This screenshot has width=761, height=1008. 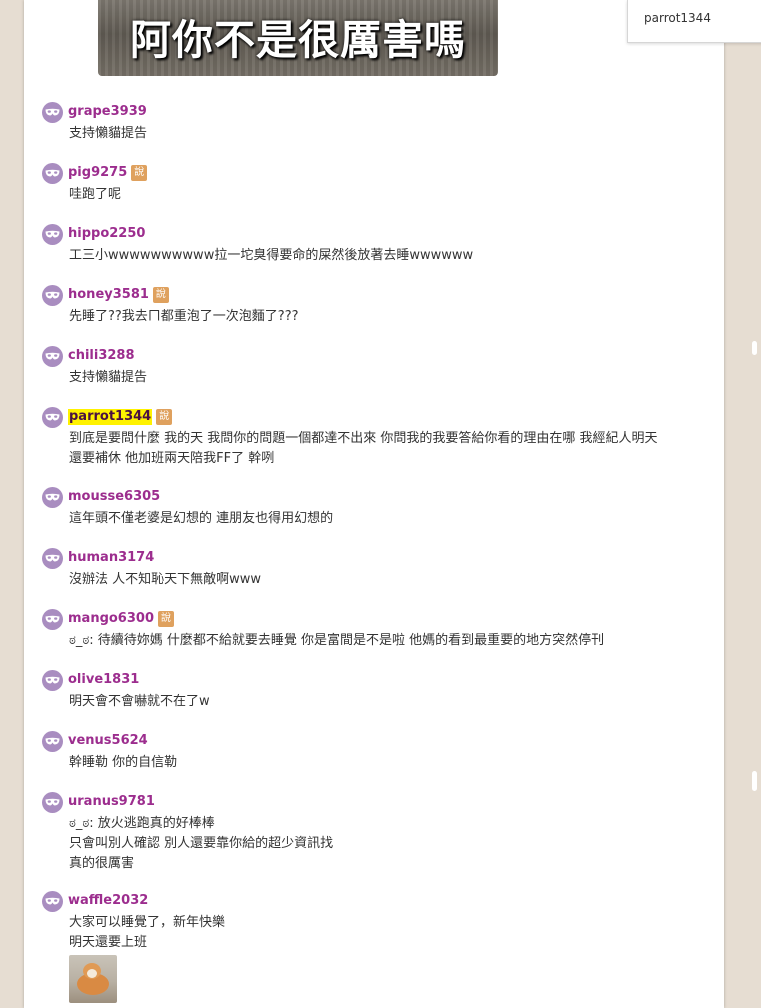 What do you see at coordinates (107, 112) in the screenshot?
I see `comment-username: grape3939` at bounding box center [107, 112].